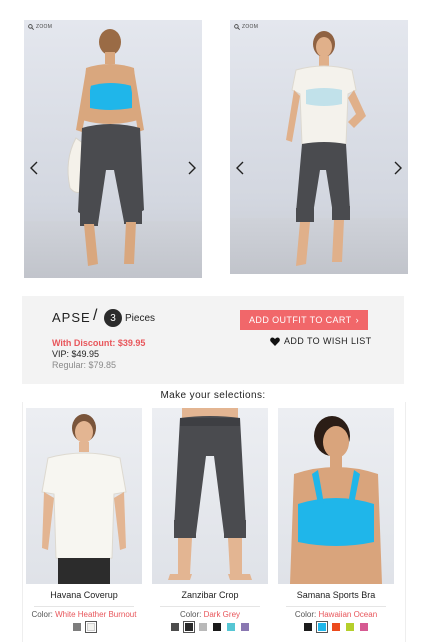  What do you see at coordinates (336, 595) in the screenshot?
I see `product-name: Samana Sports Bra` at bounding box center [336, 595].